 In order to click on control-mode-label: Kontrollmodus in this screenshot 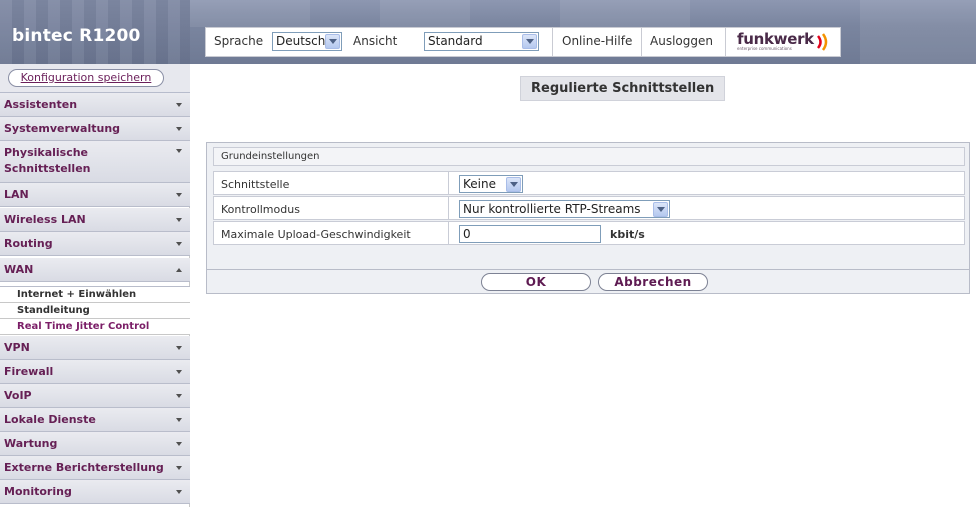, I will do `click(260, 209)`.